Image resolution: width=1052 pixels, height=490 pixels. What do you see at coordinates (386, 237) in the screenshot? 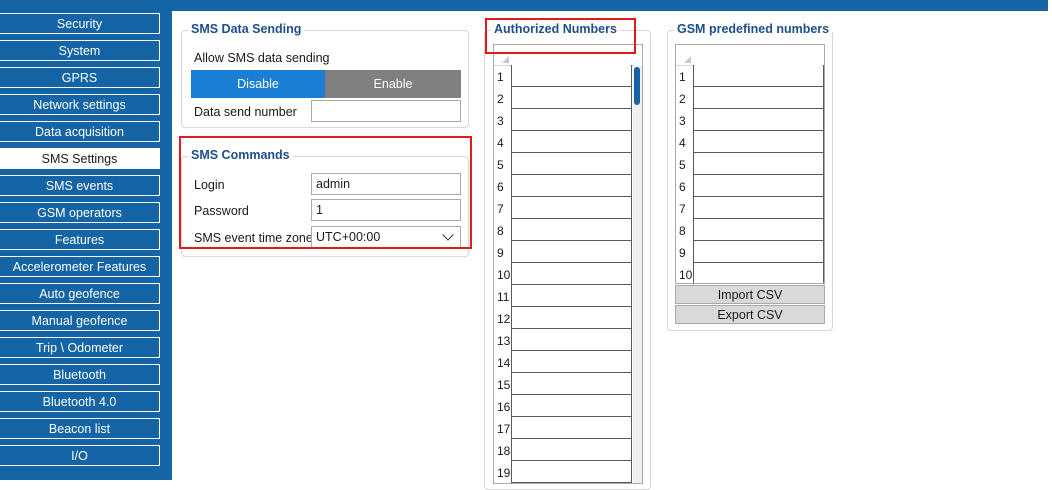
I see `timezone-select: UTC+00:00` at bounding box center [386, 237].